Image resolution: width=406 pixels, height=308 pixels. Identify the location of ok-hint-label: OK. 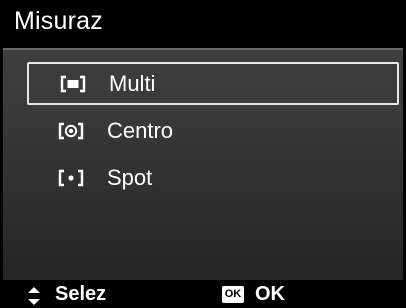
(270, 294).